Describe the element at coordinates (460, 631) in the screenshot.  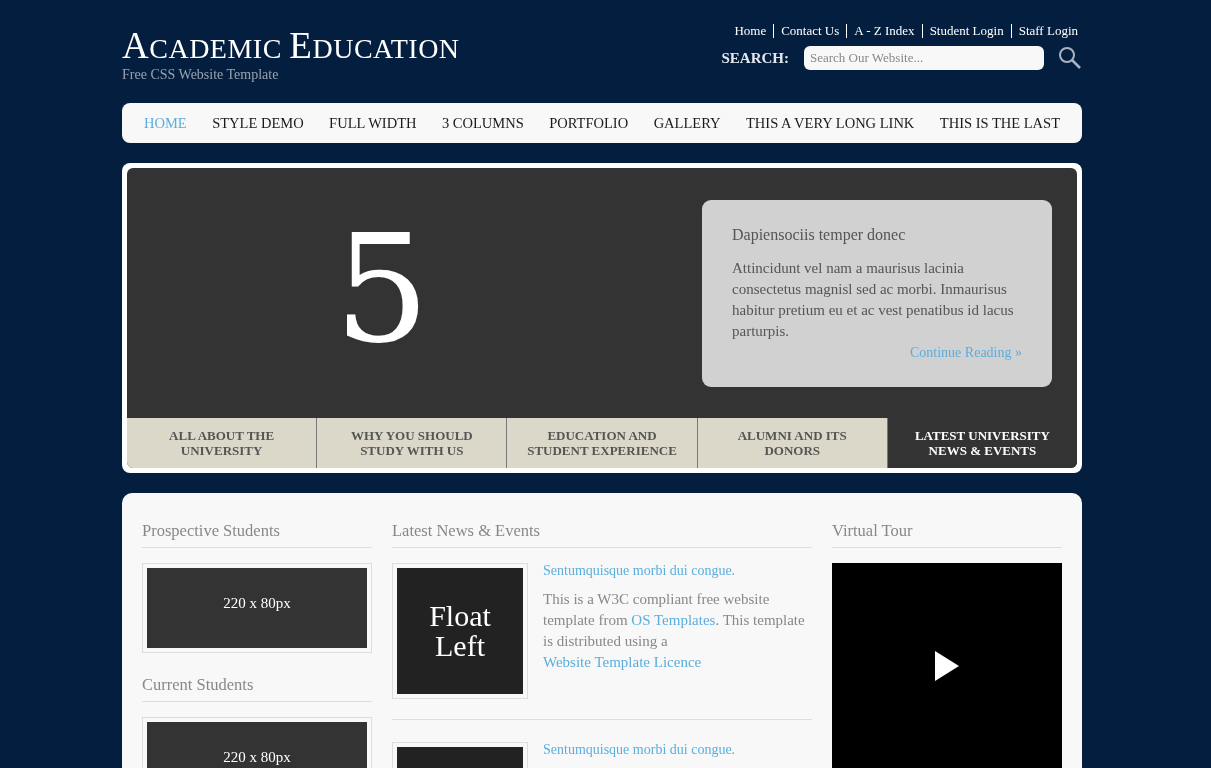
I see `thumbnail: Float Left` at that location.